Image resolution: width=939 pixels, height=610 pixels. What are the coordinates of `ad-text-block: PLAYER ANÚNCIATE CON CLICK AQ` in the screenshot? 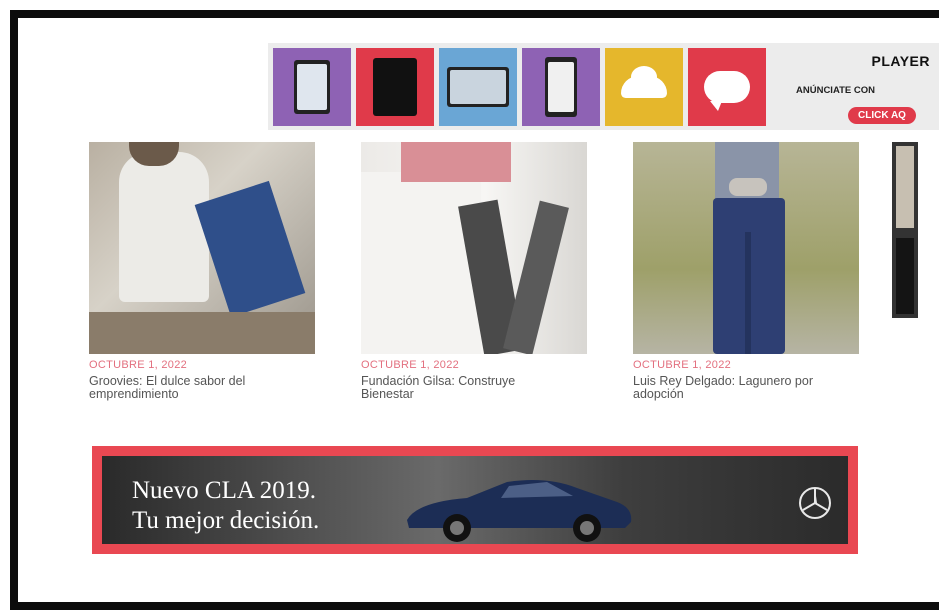 It's located at (863, 87).